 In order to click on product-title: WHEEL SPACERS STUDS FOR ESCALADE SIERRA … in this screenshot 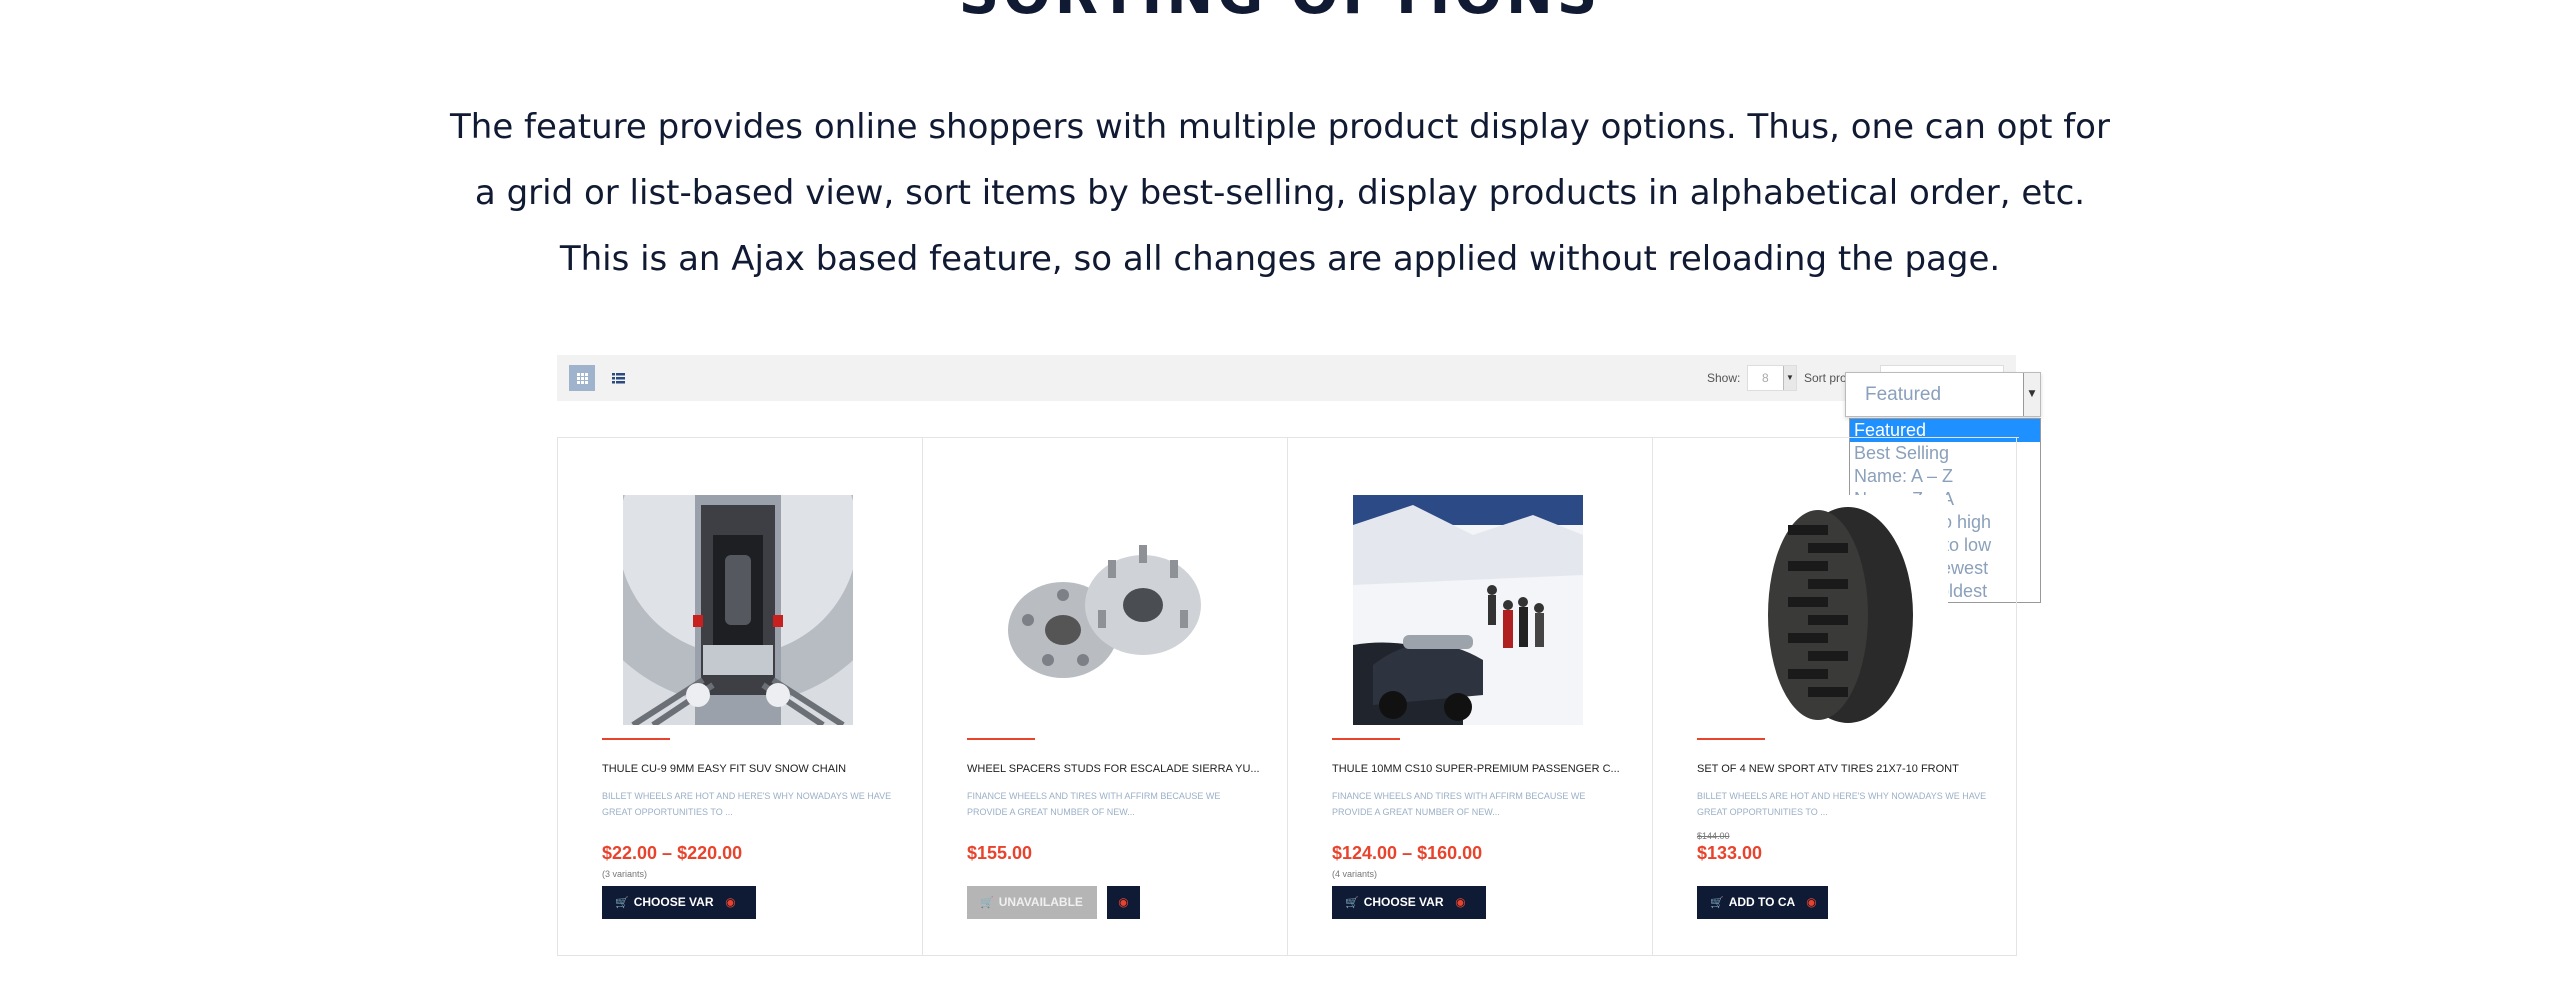, I will do `click(1117, 769)`.